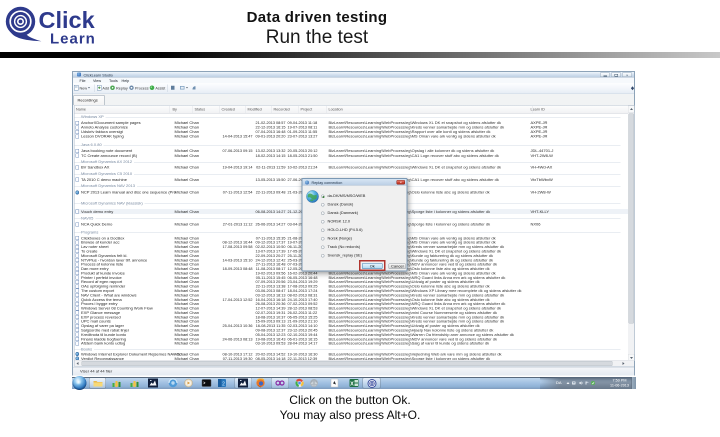 Image resolution: width=720 pixels, height=437 pixels. What do you see at coordinates (352, 384) in the screenshot?
I see `svg-text: X` at bounding box center [352, 384].